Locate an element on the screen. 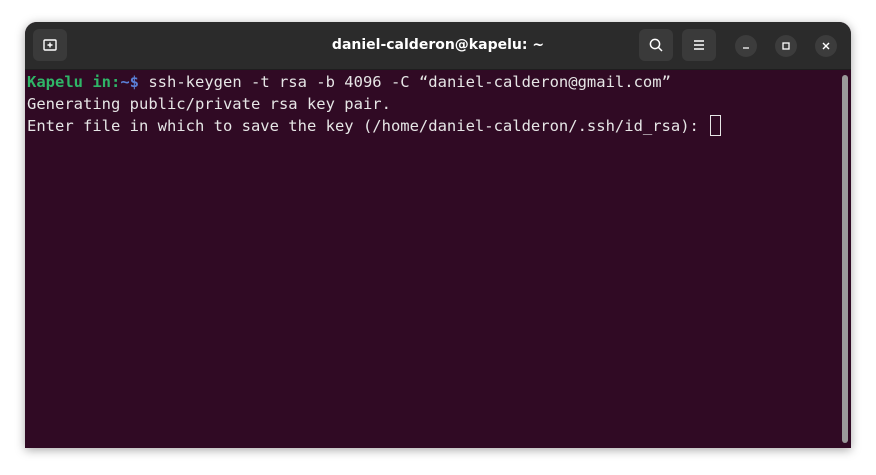 This screenshot has height=475, width=876. minimize-icon is located at coordinates (746, 48).